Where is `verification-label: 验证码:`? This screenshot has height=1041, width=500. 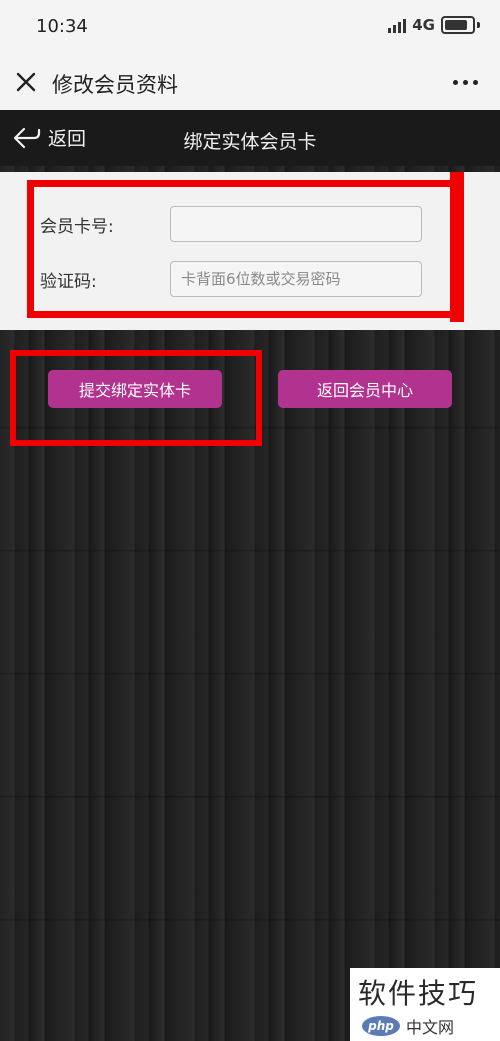
verification-label: 验证码: is located at coordinates (68, 281).